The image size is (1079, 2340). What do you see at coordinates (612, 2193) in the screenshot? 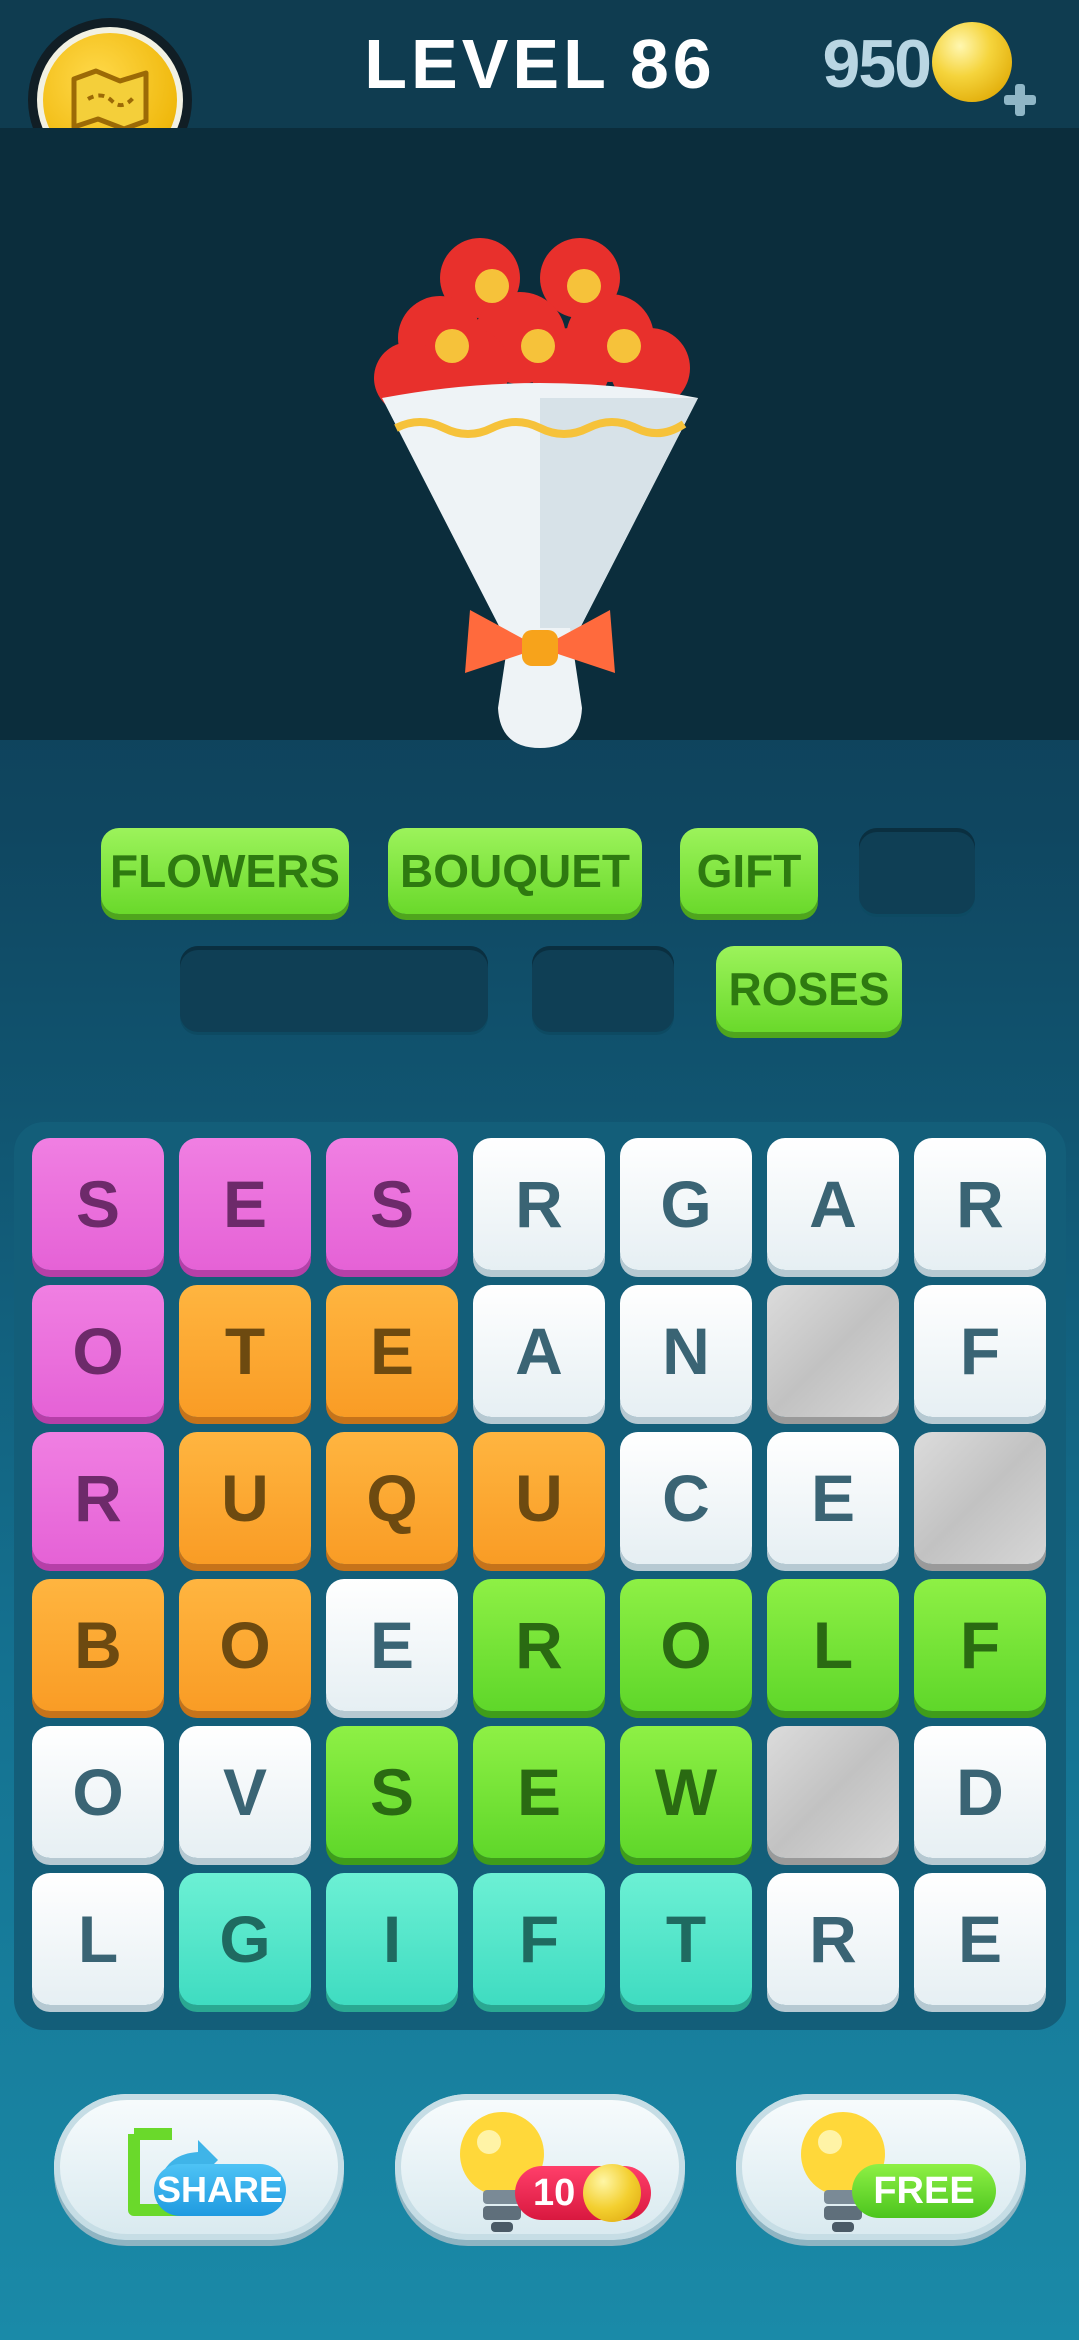
I see `coin-icon` at bounding box center [612, 2193].